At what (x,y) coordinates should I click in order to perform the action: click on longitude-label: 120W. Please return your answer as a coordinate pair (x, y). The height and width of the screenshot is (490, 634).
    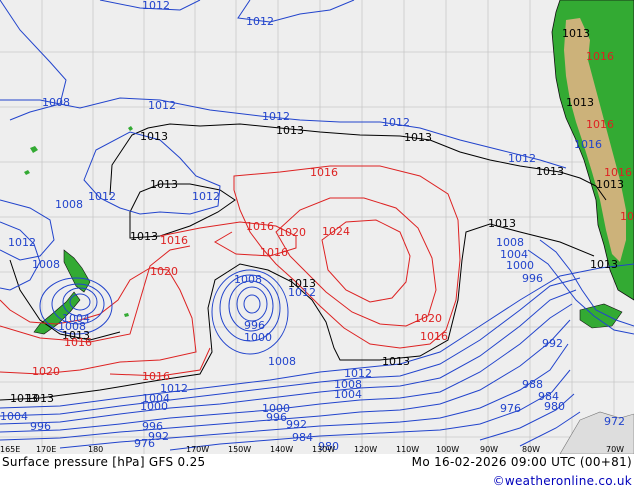
    Looking at the image, I should click on (365, 449).